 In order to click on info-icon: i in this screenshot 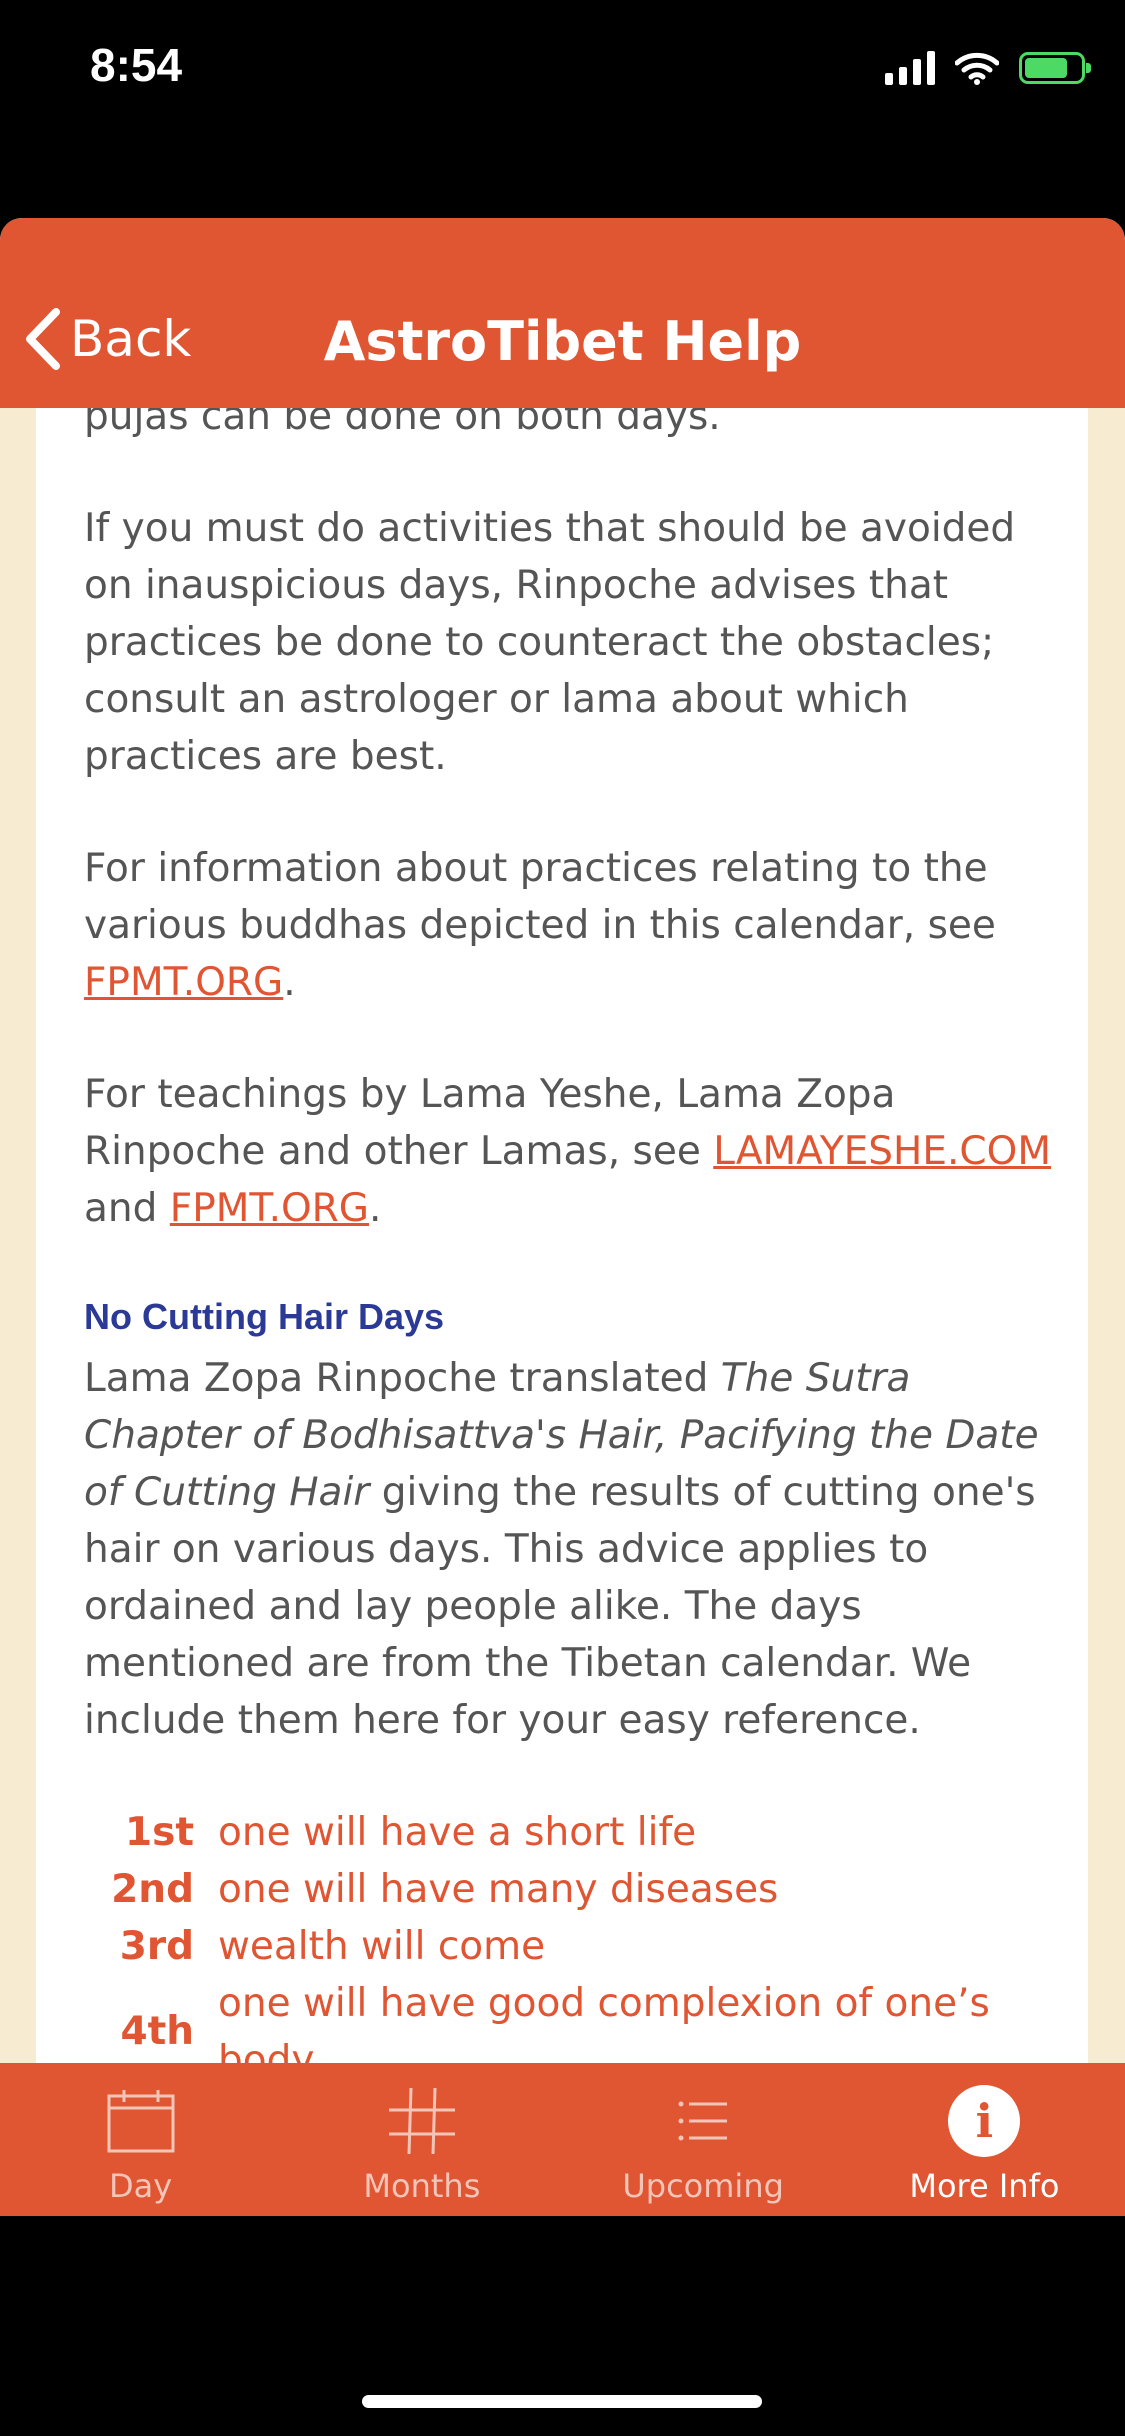, I will do `click(984, 2121)`.